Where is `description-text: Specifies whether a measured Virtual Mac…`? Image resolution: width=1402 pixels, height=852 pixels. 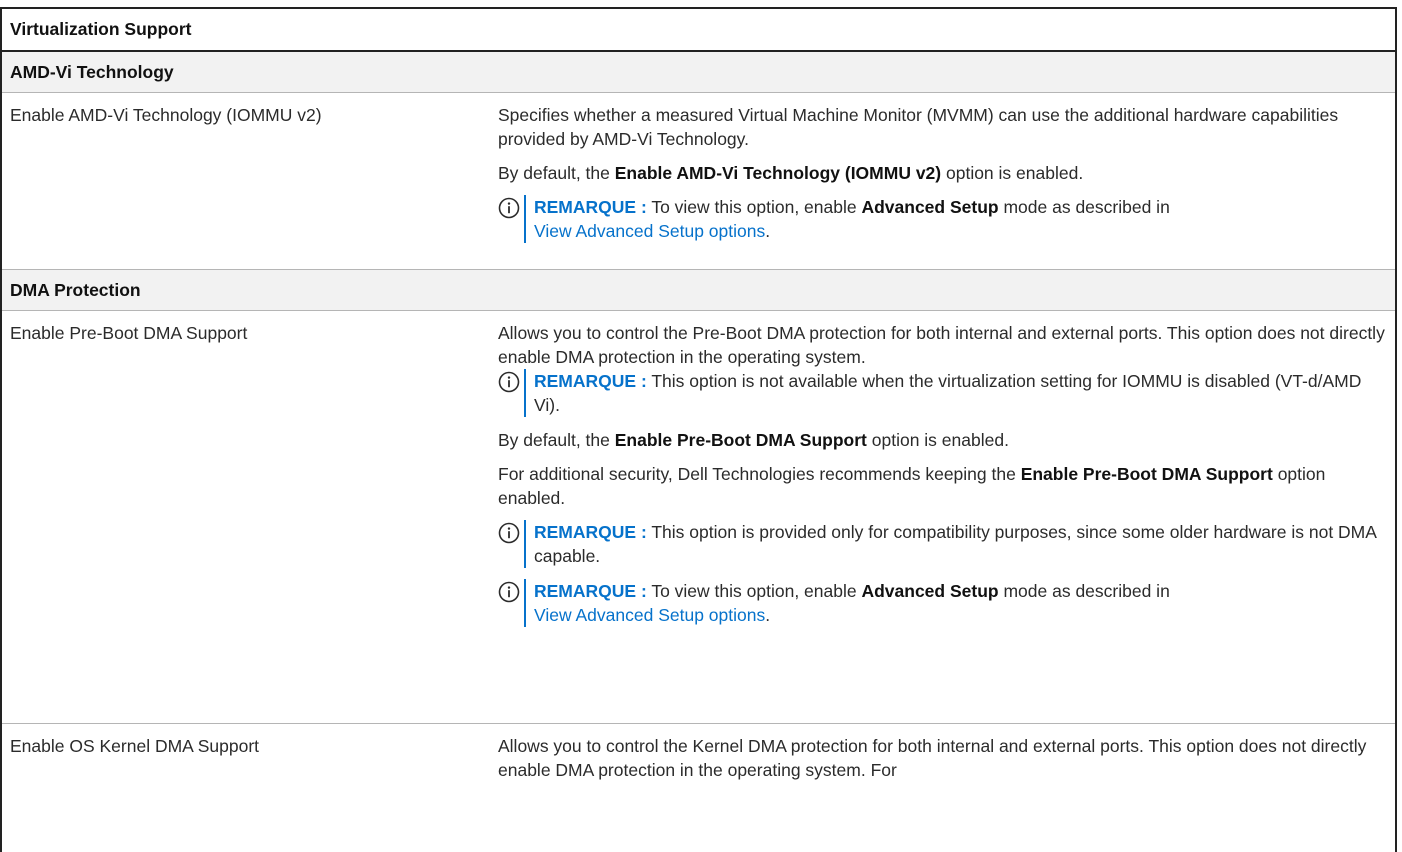
description-text: Specifies whether a measured Virtual Mac… is located at coordinates (918, 127).